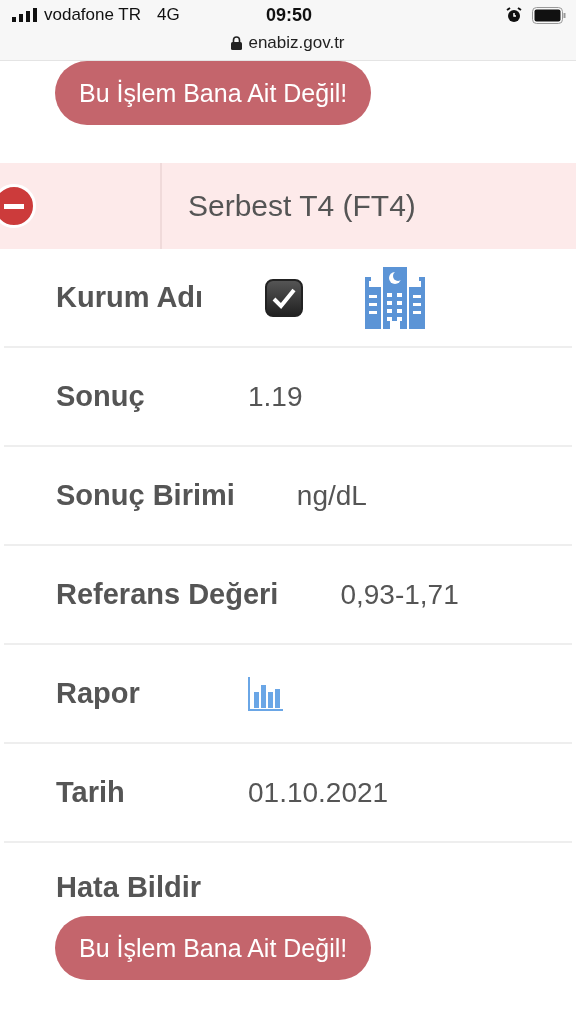 The width and height of the screenshot is (576, 1024). I want to click on field-label: Sonuç, so click(101, 396).